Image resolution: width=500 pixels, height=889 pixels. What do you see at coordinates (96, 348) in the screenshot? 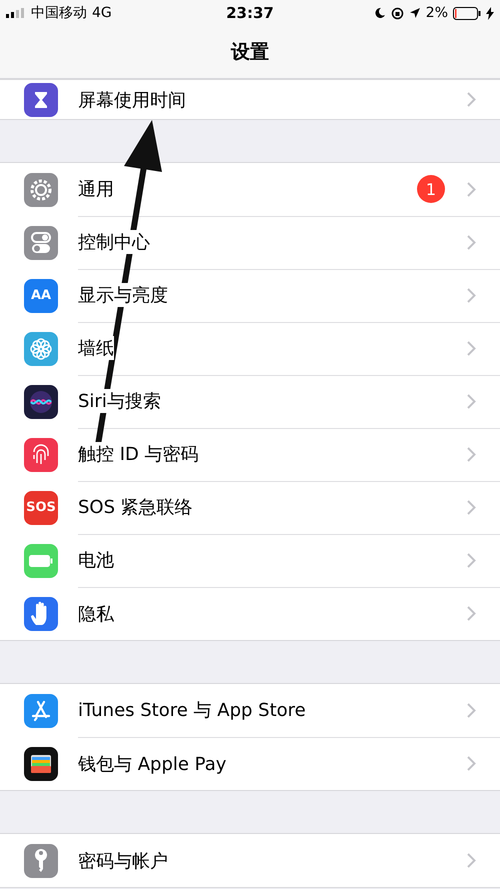
I see `row-label: 墙纸` at bounding box center [96, 348].